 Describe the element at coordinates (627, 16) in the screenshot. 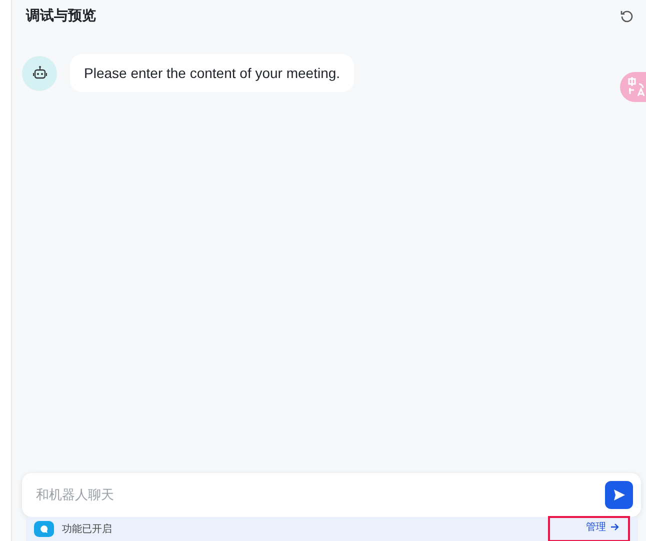

I see `refresh-icon` at that location.